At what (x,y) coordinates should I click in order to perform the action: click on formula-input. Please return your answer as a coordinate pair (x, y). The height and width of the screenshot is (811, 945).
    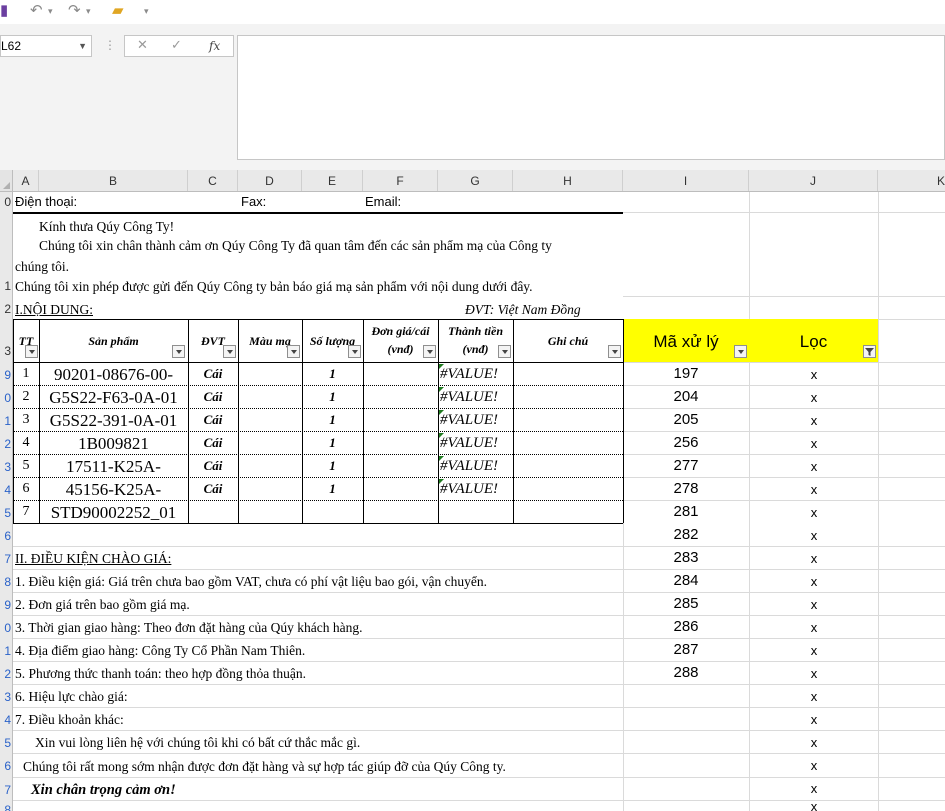
    Looking at the image, I should click on (591, 97).